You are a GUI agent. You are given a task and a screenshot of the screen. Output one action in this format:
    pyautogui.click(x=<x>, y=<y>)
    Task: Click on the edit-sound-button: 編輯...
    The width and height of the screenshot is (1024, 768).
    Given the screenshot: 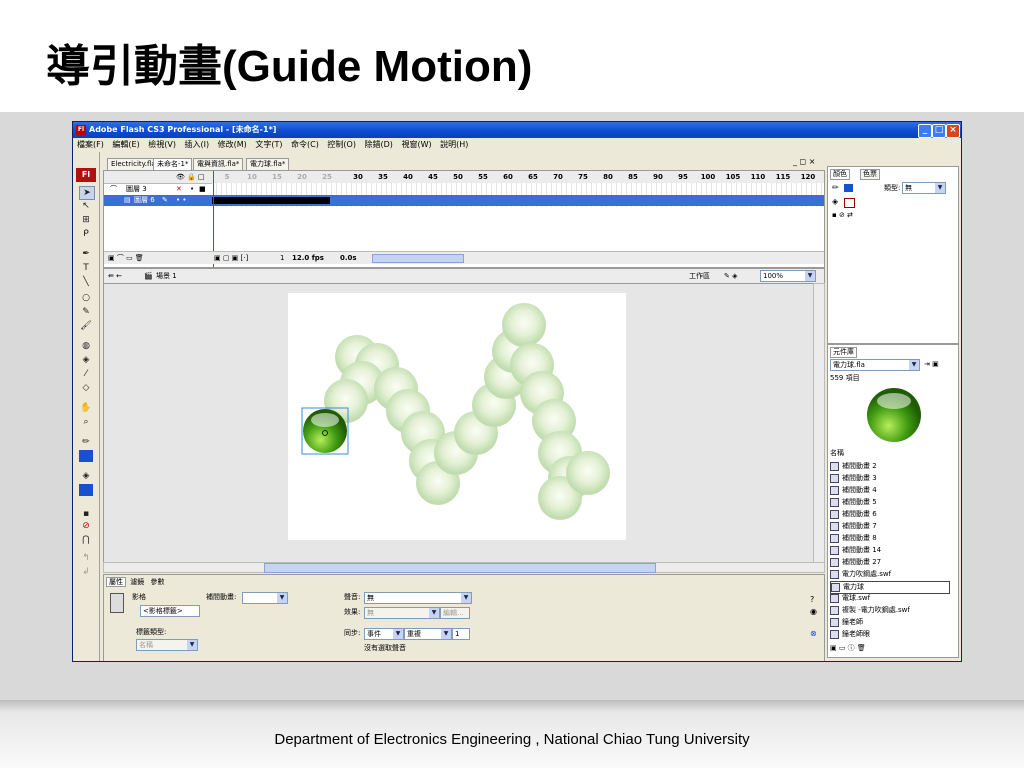 What is the action you would take?
    pyautogui.click(x=455, y=613)
    